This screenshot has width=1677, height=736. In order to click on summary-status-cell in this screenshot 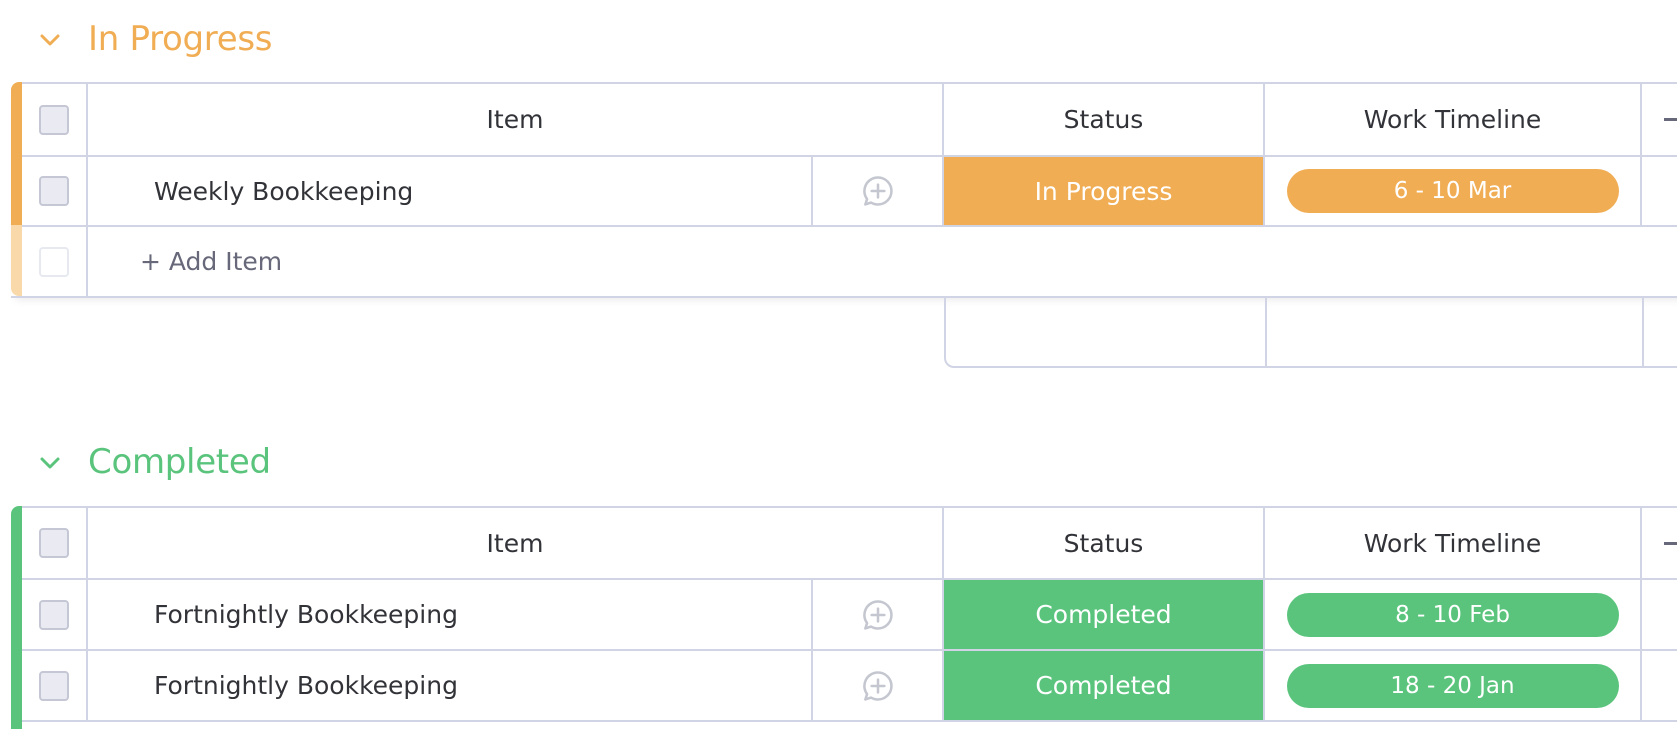, I will do `click(1106, 331)`.